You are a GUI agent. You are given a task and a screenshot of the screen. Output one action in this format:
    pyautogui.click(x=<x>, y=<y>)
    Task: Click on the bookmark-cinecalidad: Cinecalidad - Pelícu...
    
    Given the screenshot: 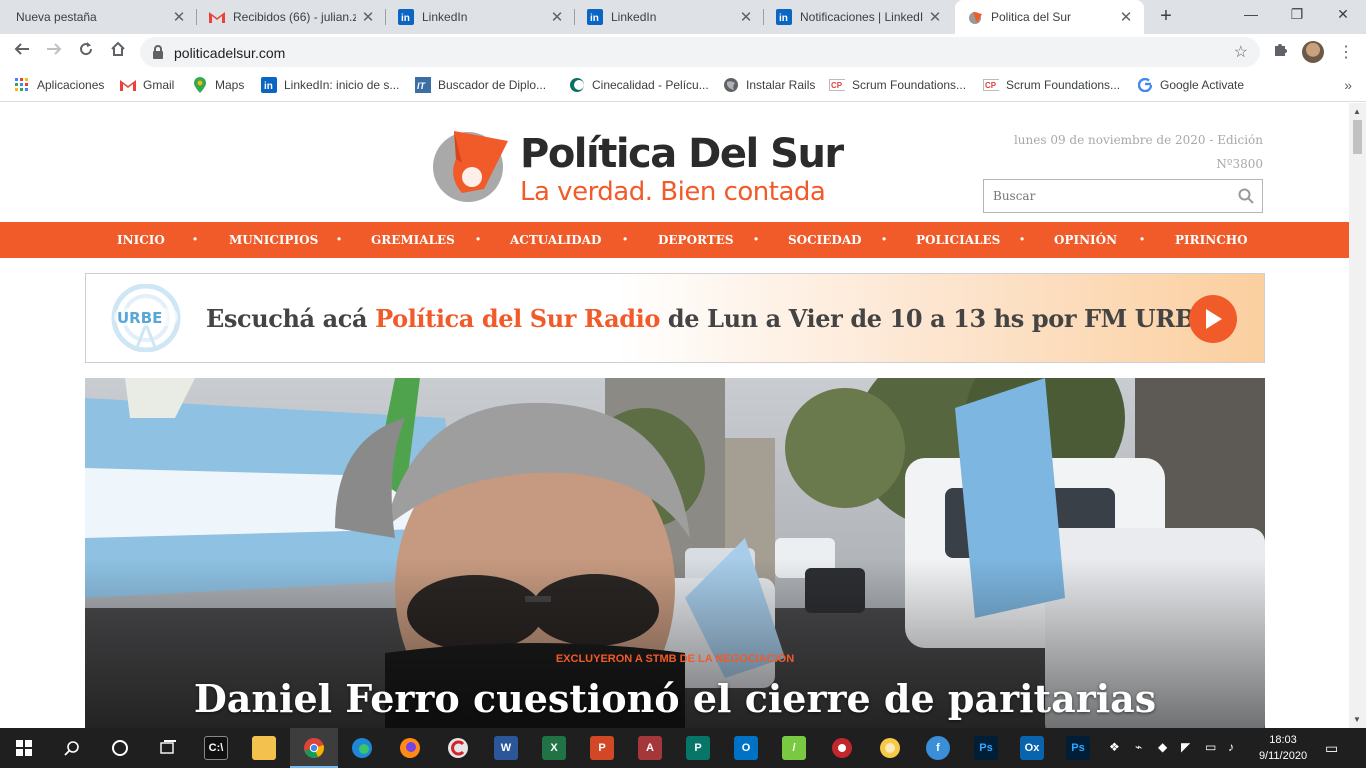 What is the action you would take?
    pyautogui.click(x=639, y=85)
    